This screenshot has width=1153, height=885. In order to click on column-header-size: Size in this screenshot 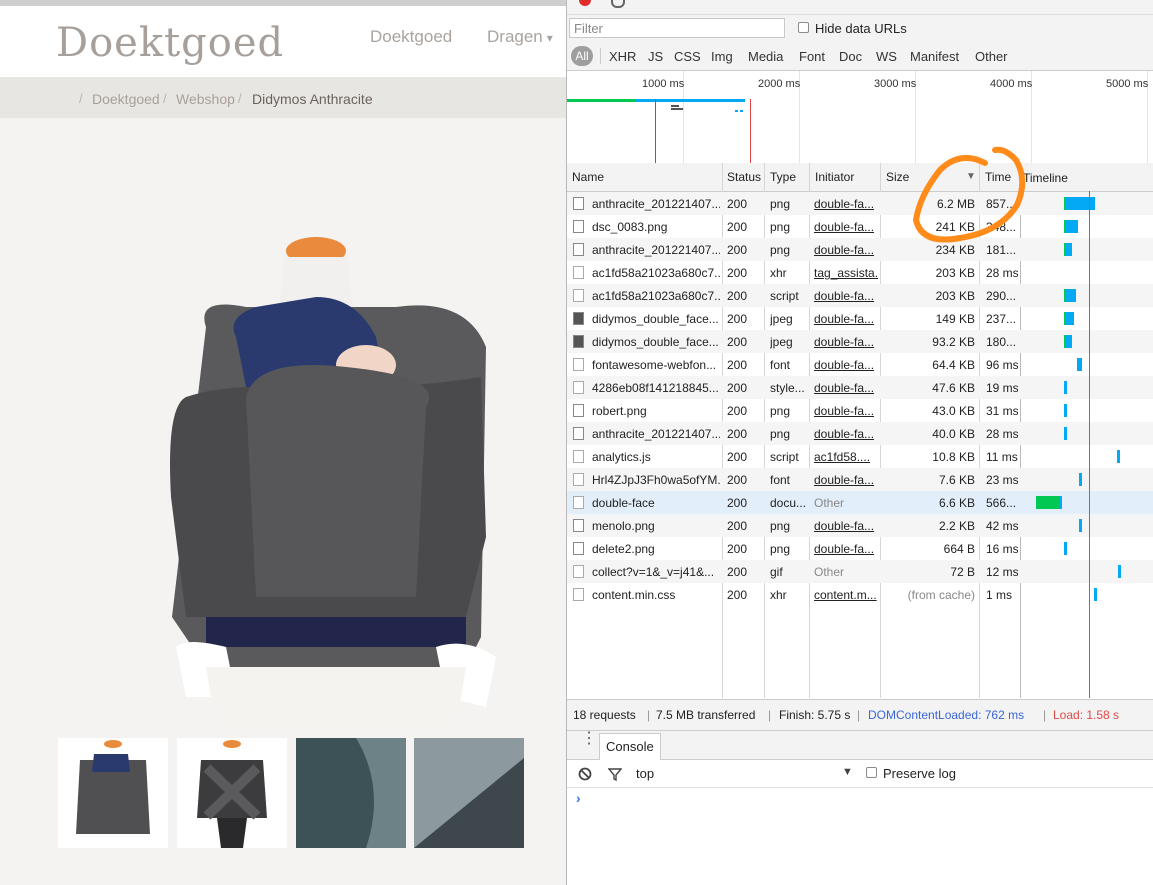, I will do `click(897, 177)`.